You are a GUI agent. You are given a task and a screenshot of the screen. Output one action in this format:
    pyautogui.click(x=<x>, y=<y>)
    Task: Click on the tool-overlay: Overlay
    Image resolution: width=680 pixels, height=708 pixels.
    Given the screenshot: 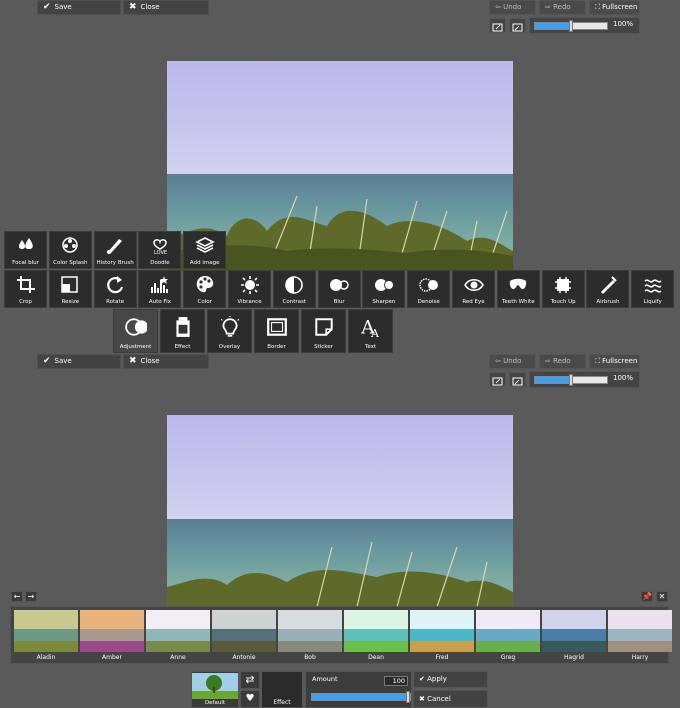 What is the action you would take?
    pyautogui.click(x=229, y=331)
    